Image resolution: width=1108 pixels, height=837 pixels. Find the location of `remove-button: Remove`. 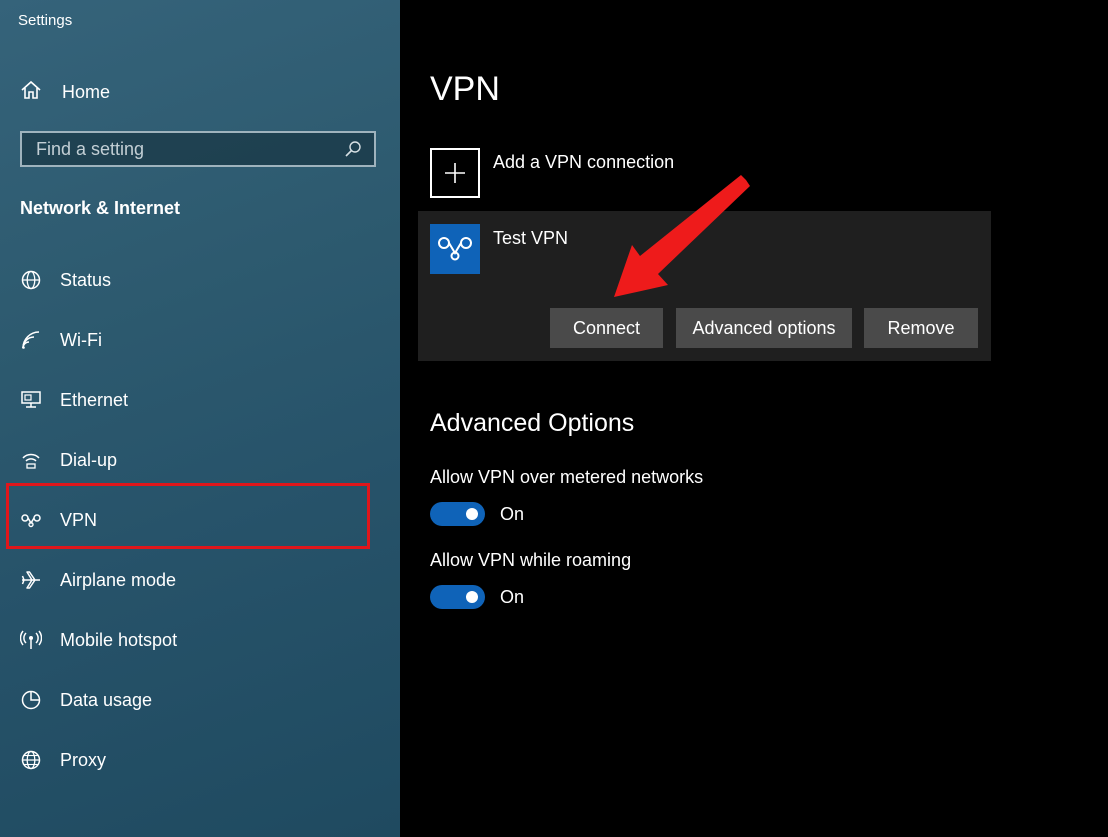

remove-button: Remove is located at coordinates (921, 328).